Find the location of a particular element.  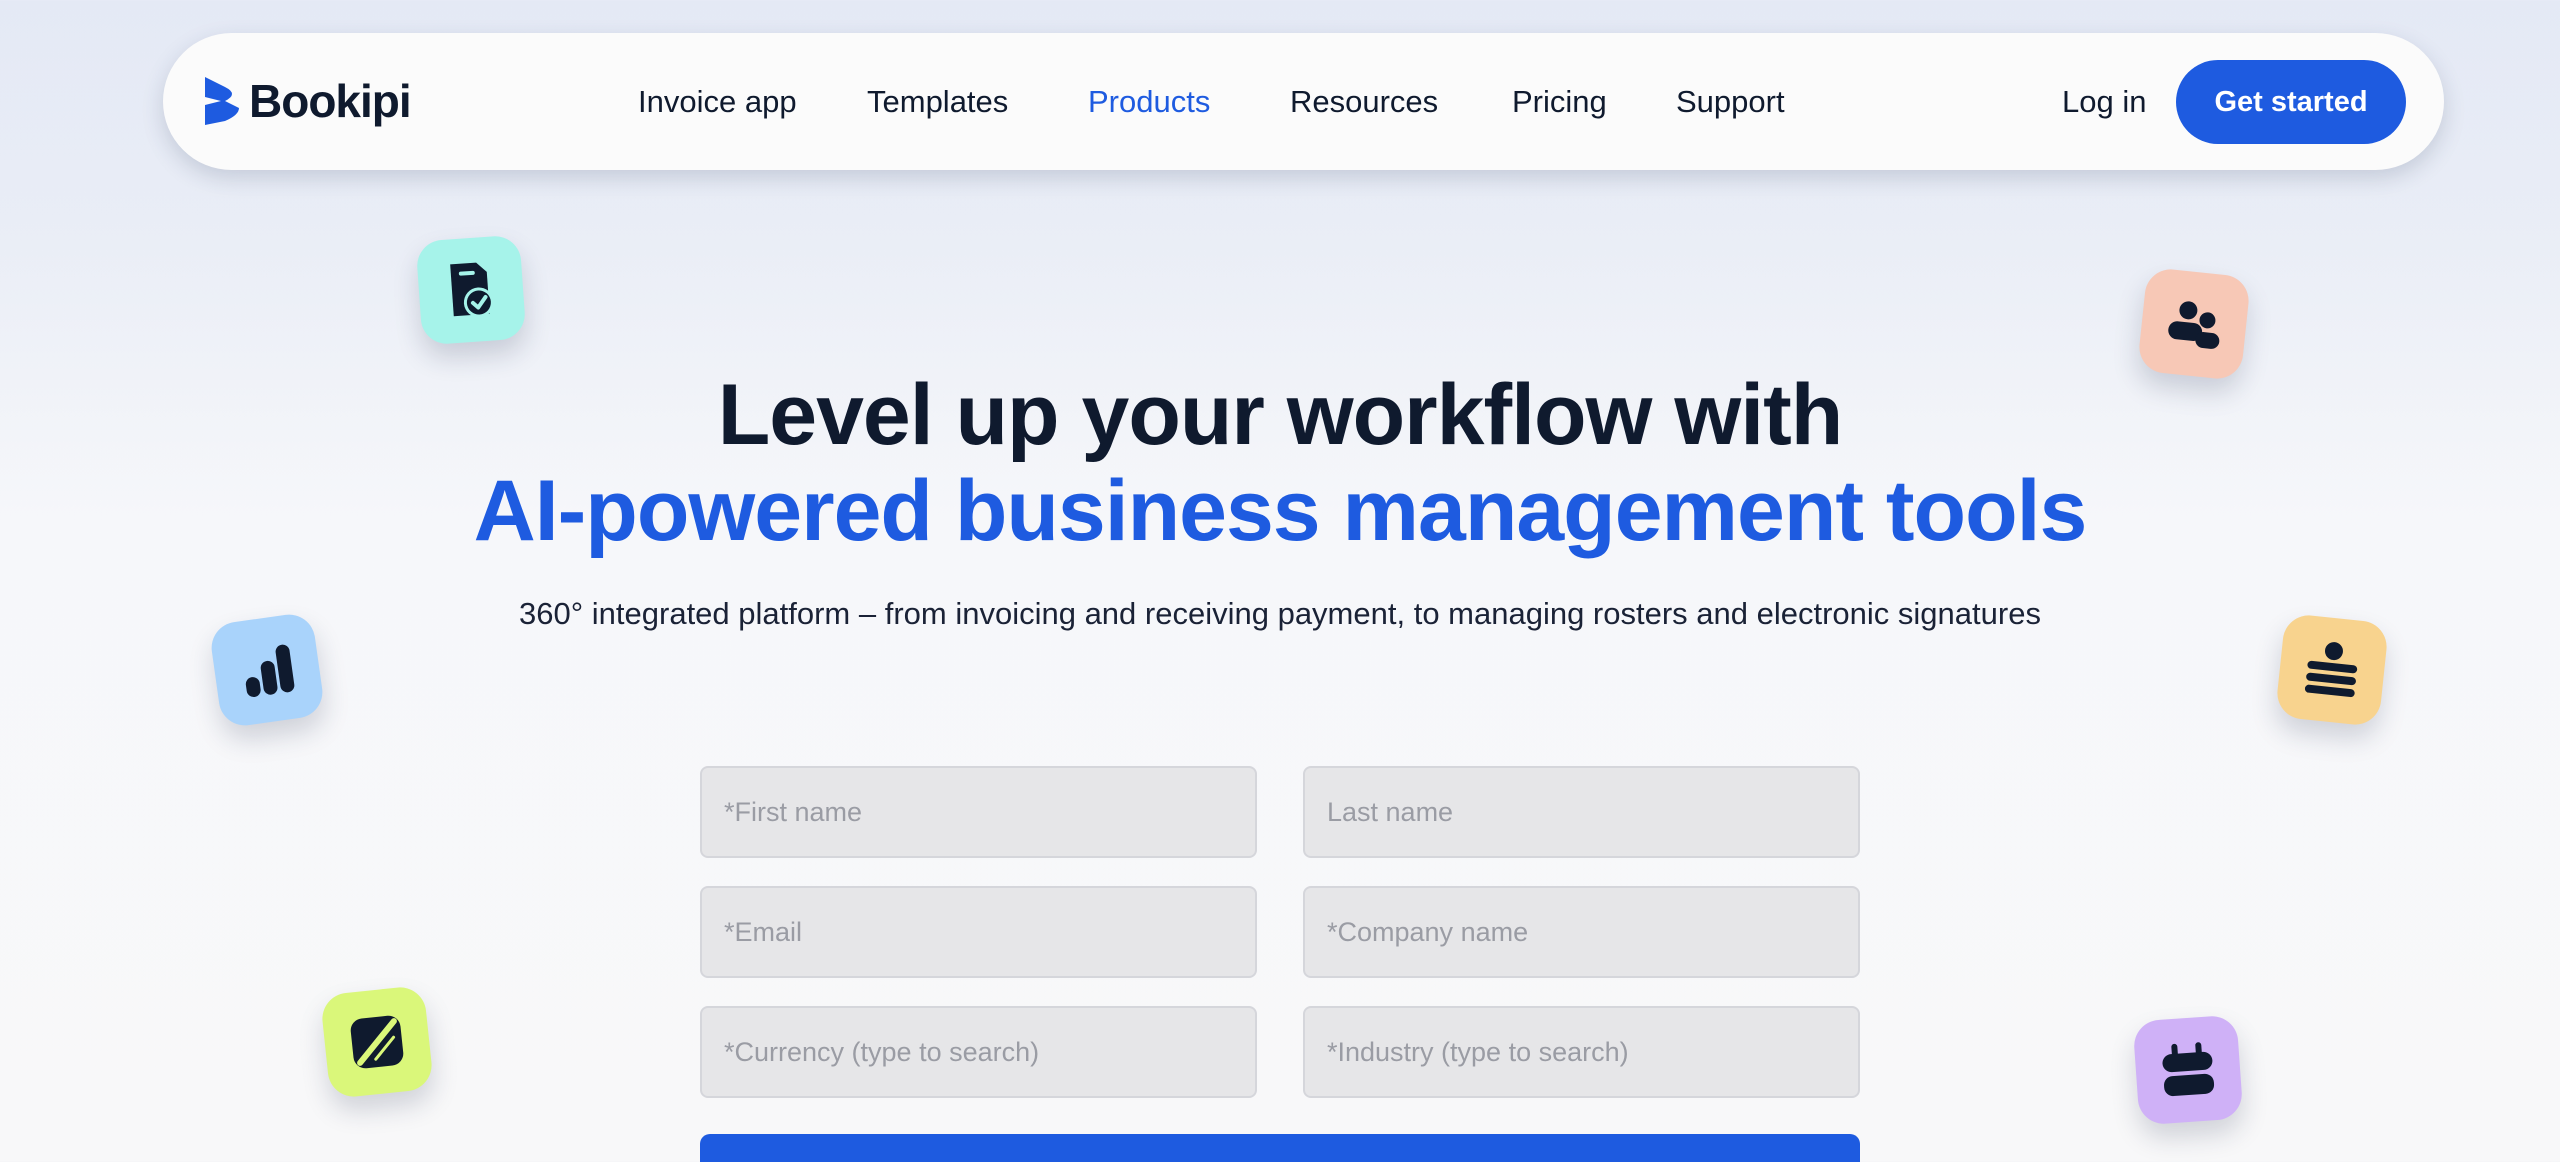

nav-item-templates: Templates is located at coordinates (937, 101).